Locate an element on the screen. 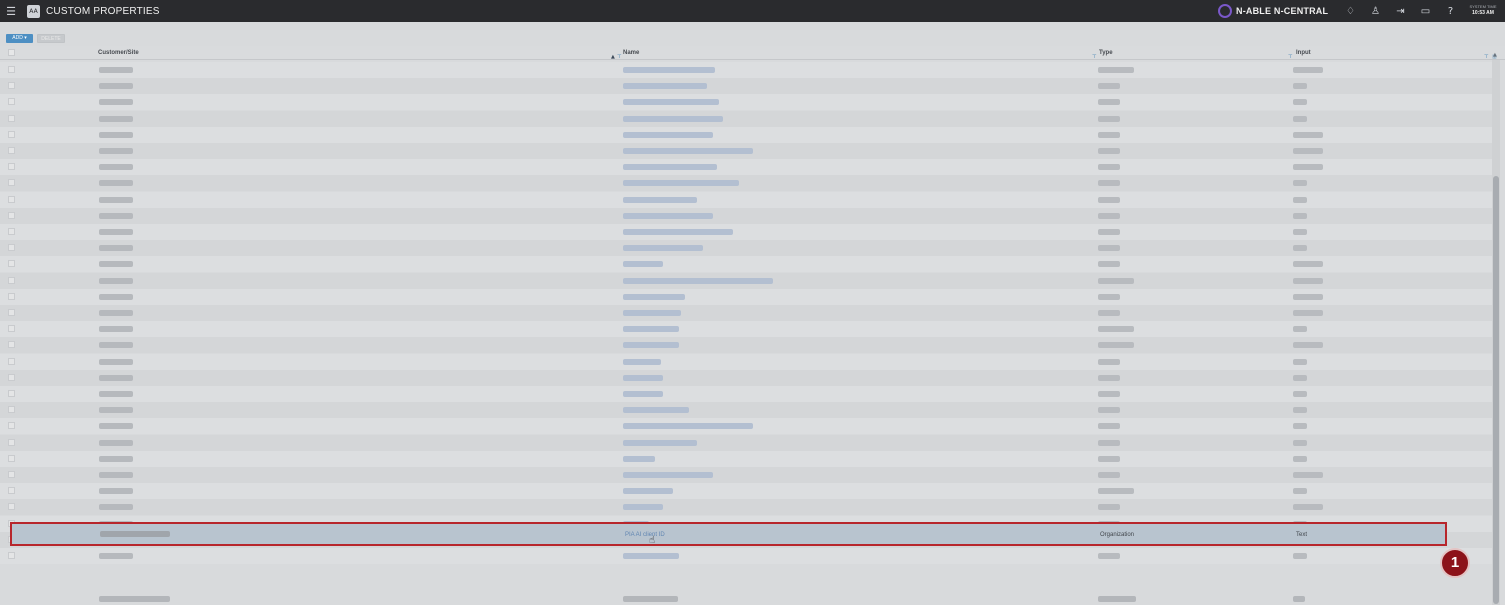 This screenshot has height=605, width=1505. logout-icon: ⇥ is located at coordinates (1400, 11).